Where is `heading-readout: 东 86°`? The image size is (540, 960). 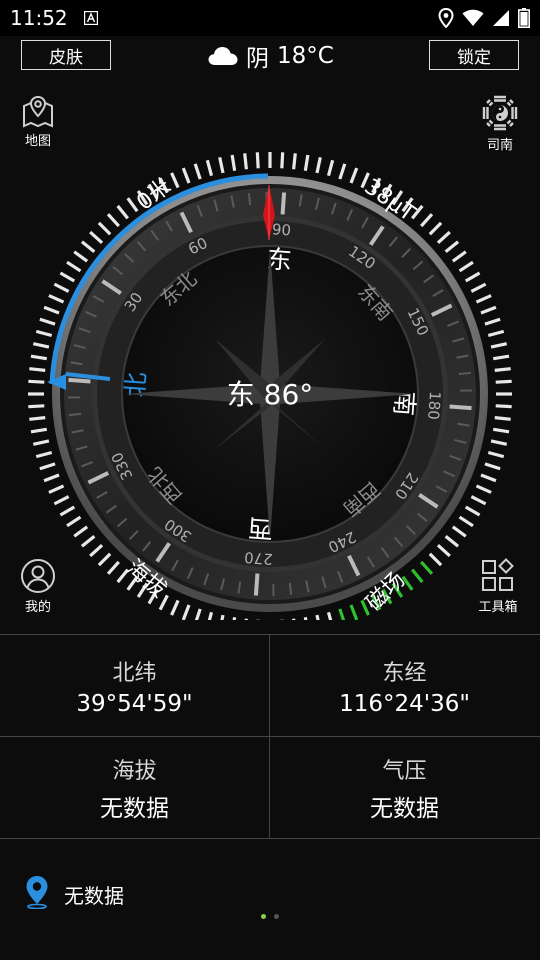 heading-readout: 东 86° is located at coordinates (270, 394).